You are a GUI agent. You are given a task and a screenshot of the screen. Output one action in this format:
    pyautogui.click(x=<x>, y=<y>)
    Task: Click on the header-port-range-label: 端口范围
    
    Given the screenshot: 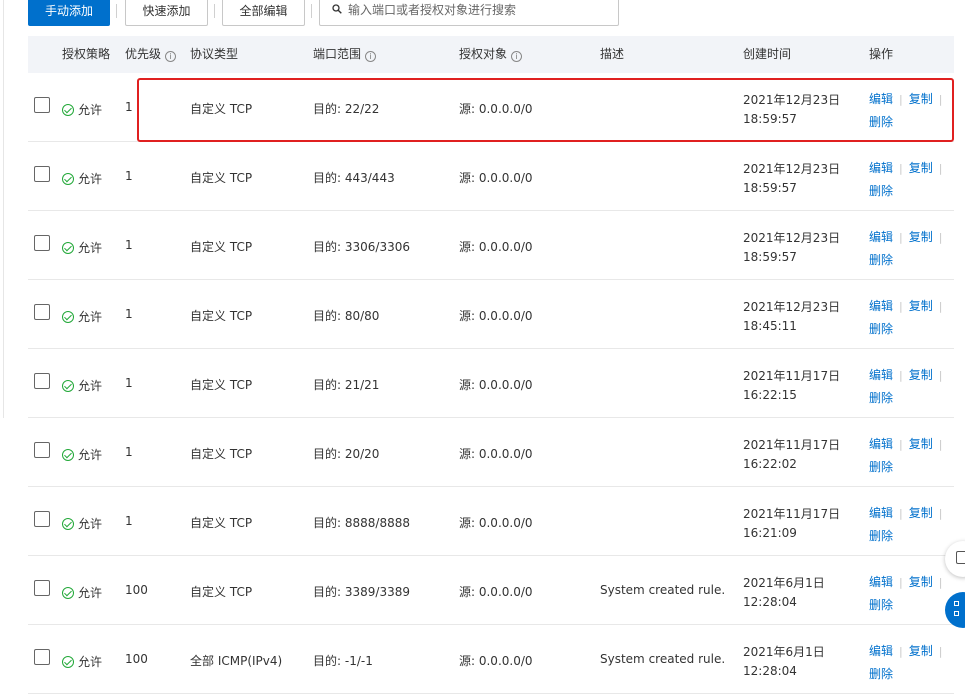 What is the action you would take?
    pyautogui.click(x=337, y=54)
    